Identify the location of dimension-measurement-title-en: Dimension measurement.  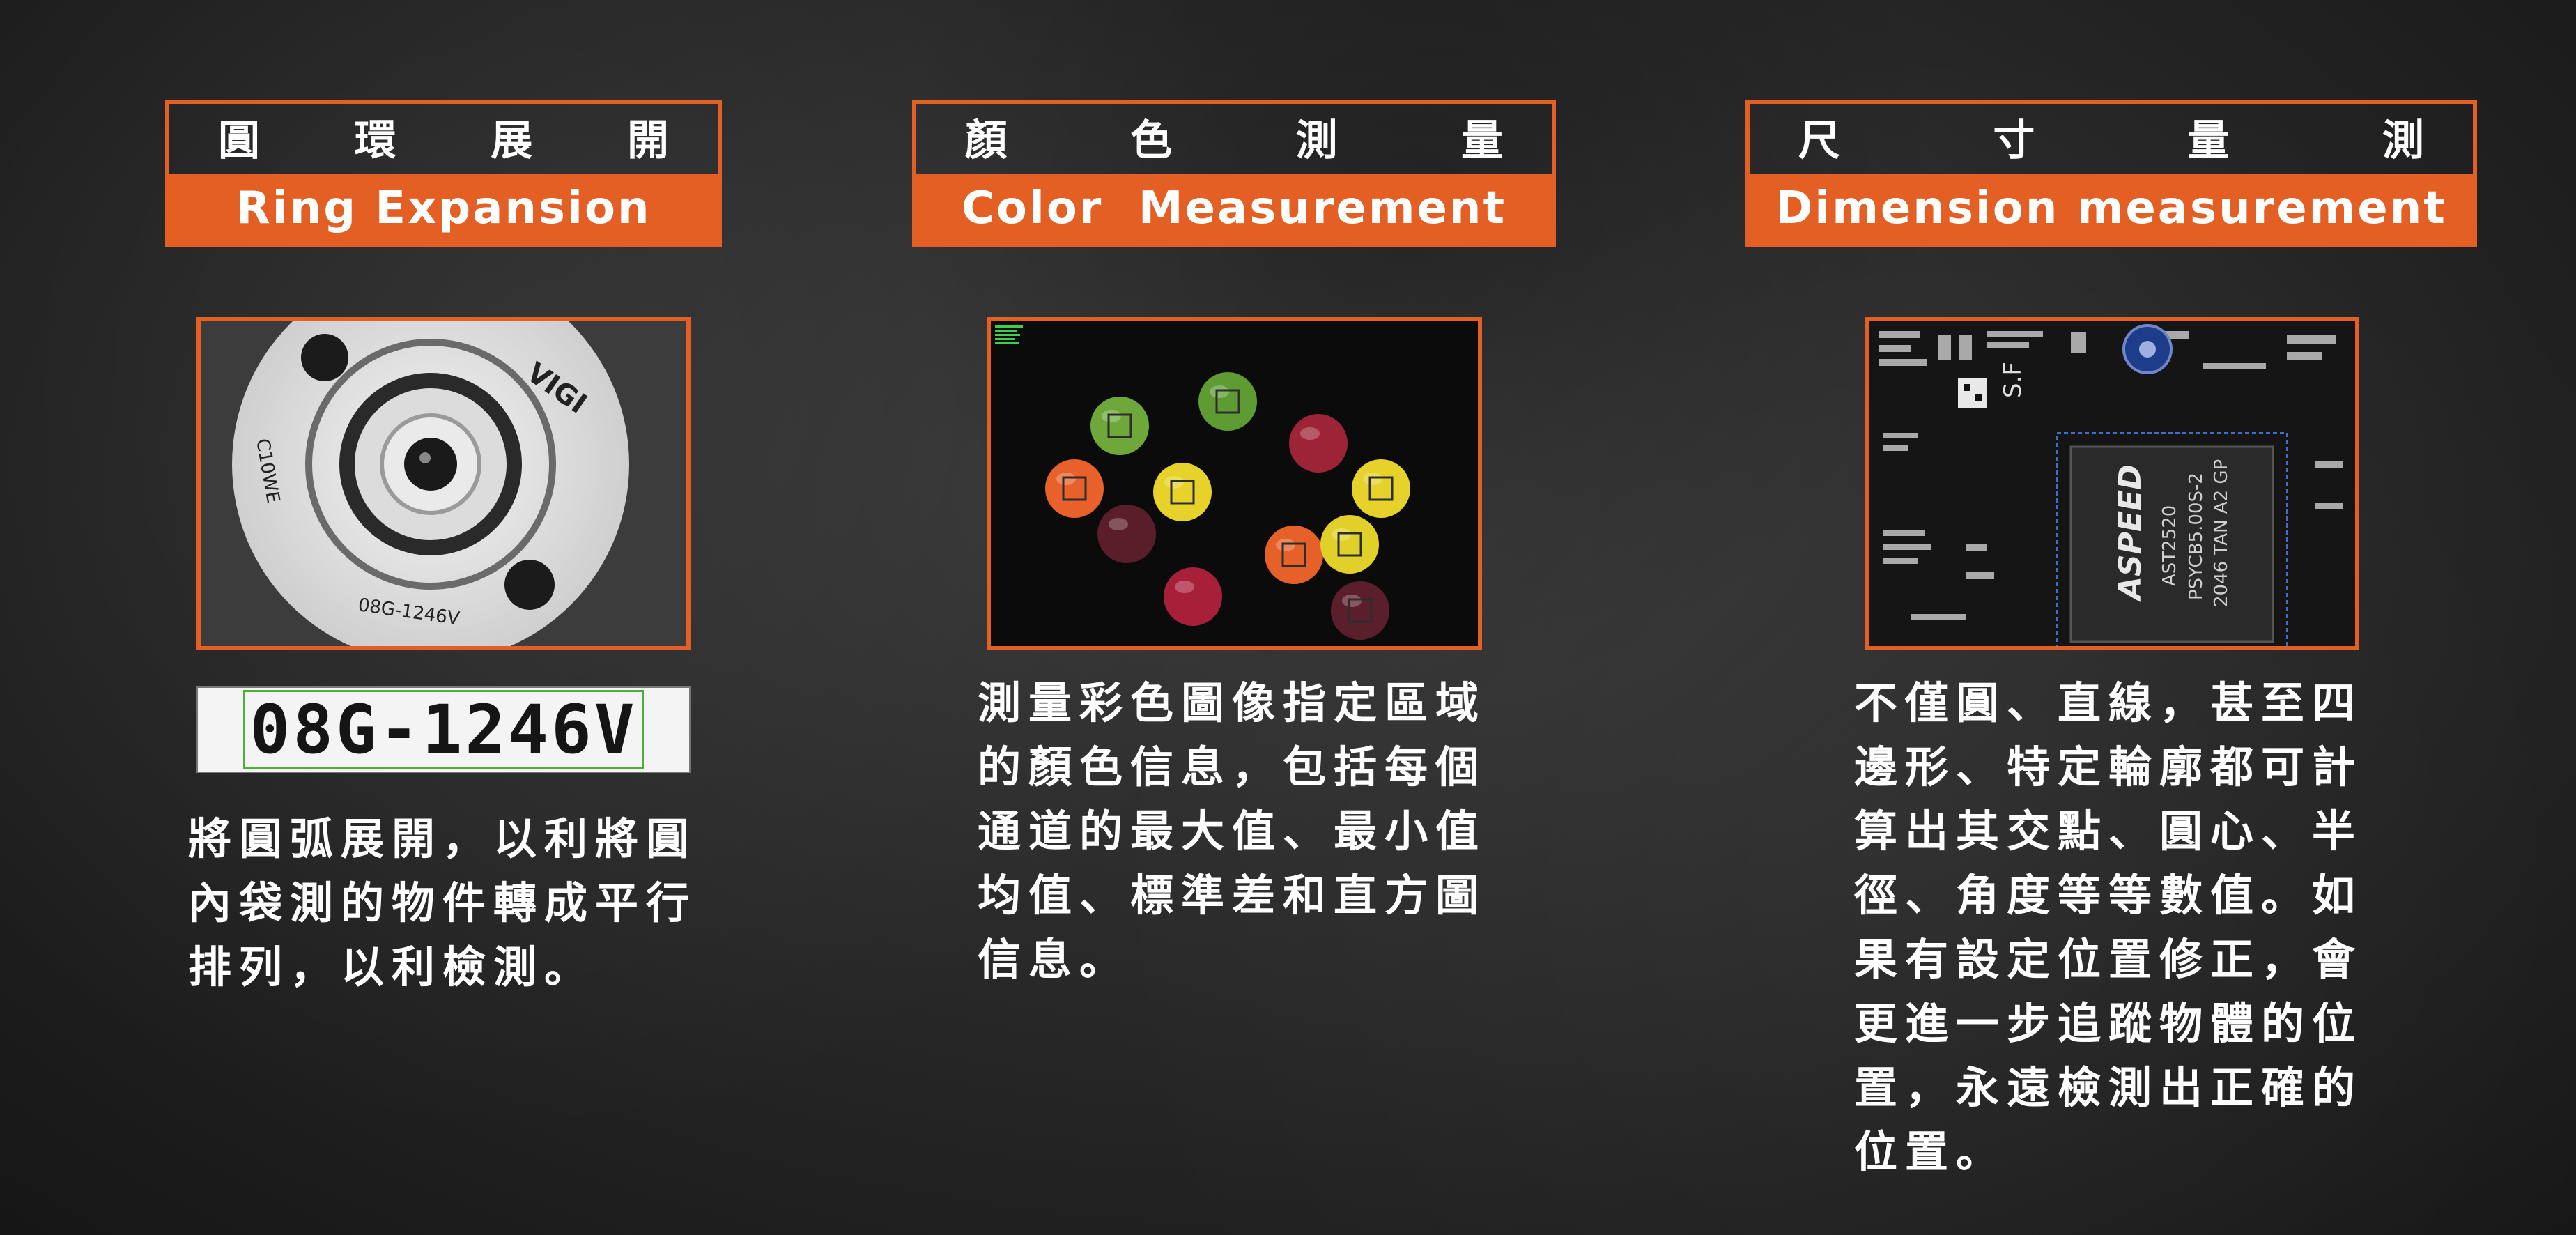
(2111, 208).